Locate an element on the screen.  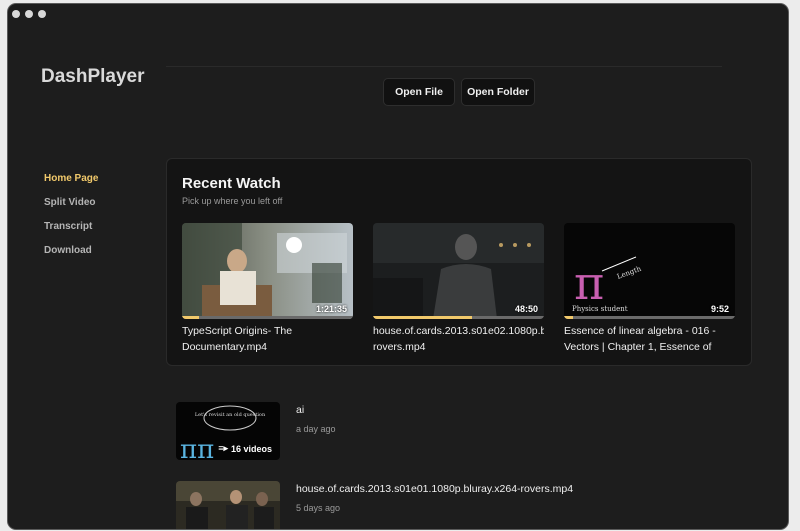
recent-watch-title: Recent Watch is located at coordinates (231, 183).